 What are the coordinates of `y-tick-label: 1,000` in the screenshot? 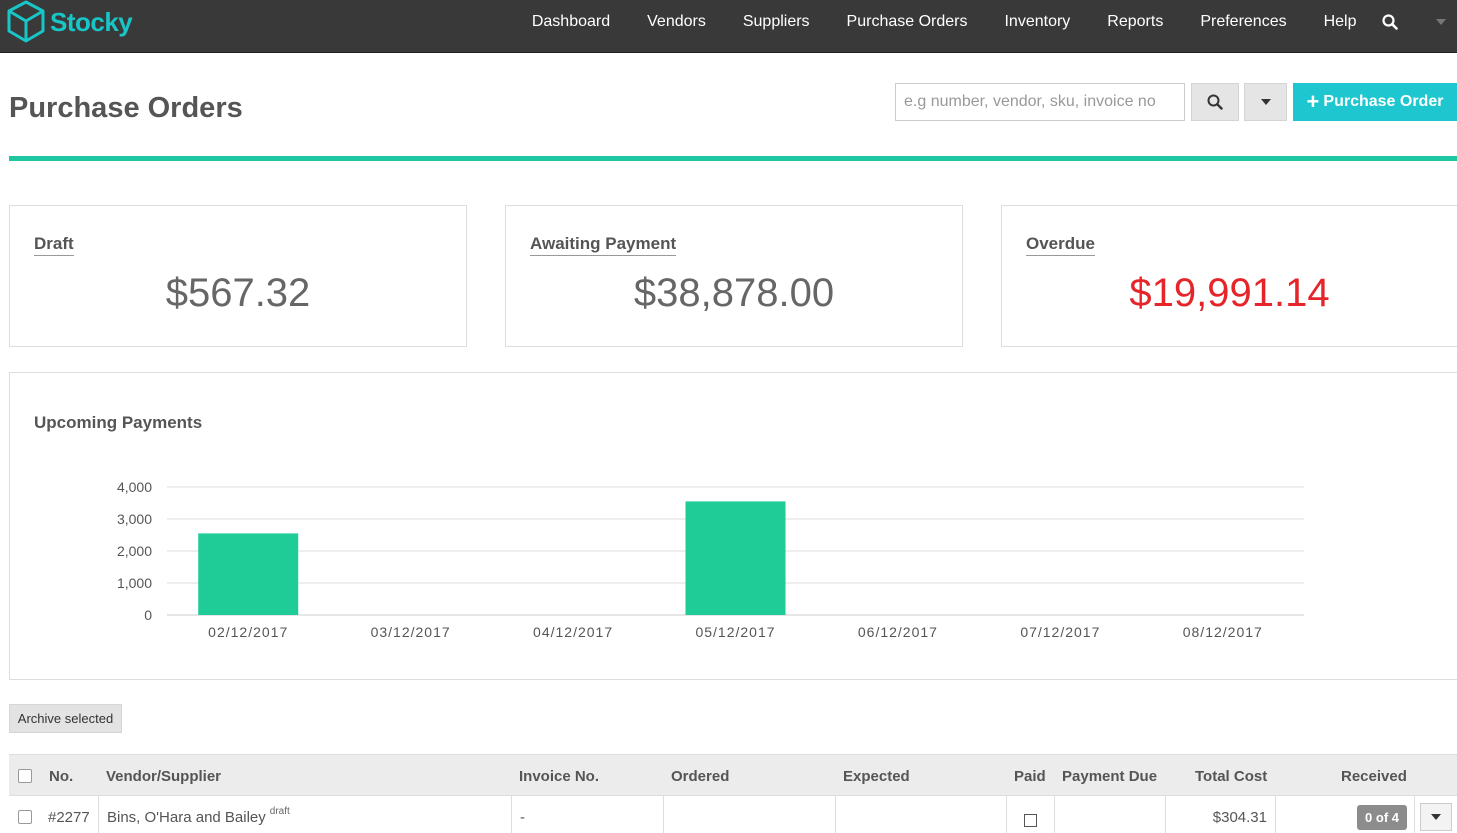 It's located at (134, 583).